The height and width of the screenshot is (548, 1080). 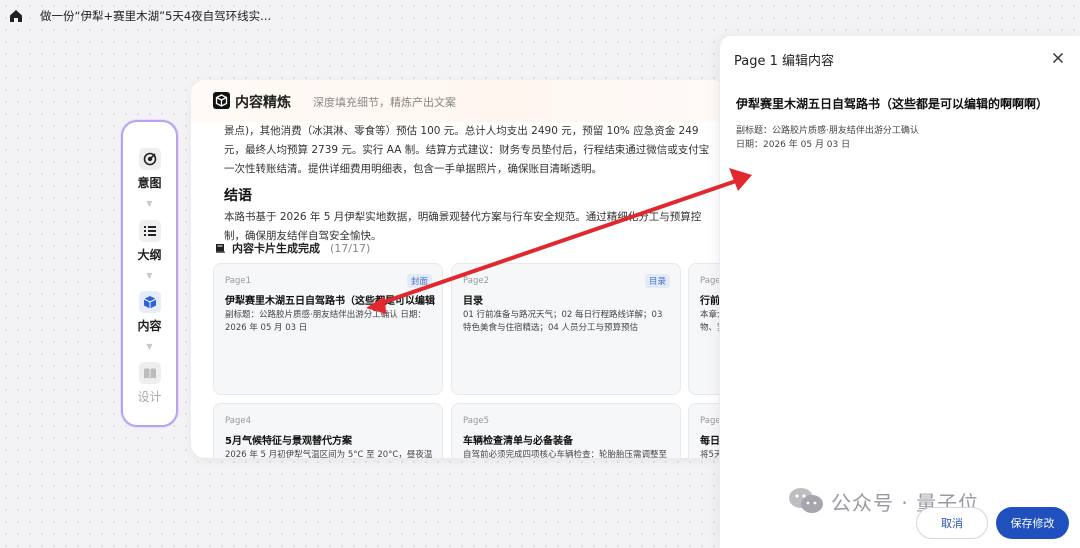 I want to click on generation-title: 内容卡片生成完成, so click(x=276, y=248).